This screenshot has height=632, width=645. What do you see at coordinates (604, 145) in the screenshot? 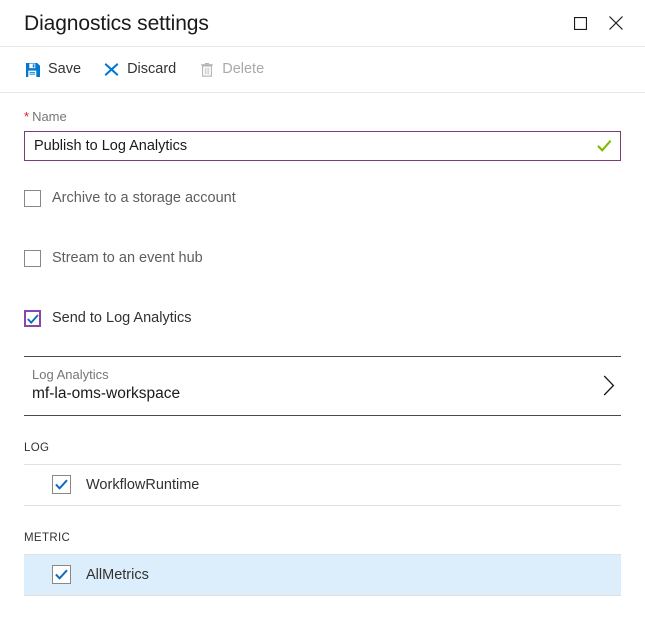
I see `green-check-icon` at bounding box center [604, 145].